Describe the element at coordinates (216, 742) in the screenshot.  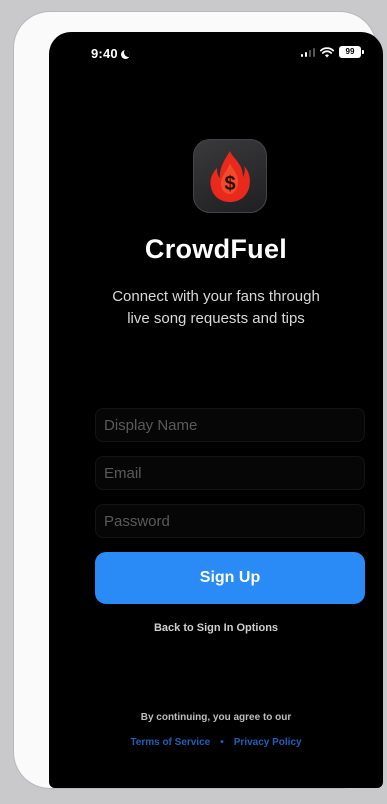
I see `legal-links: Terms of Service • Privacy Policy` at that location.